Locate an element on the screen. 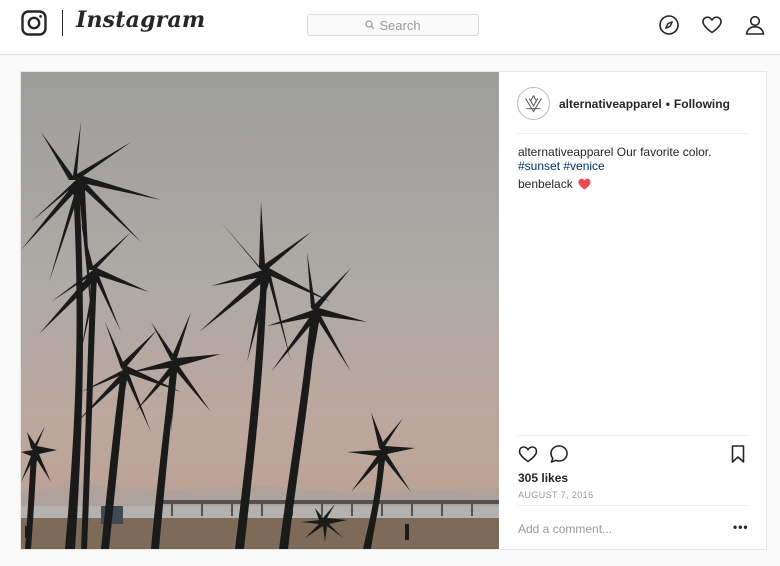 The width and height of the screenshot is (780, 566). search-icon is located at coordinates (370, 25).